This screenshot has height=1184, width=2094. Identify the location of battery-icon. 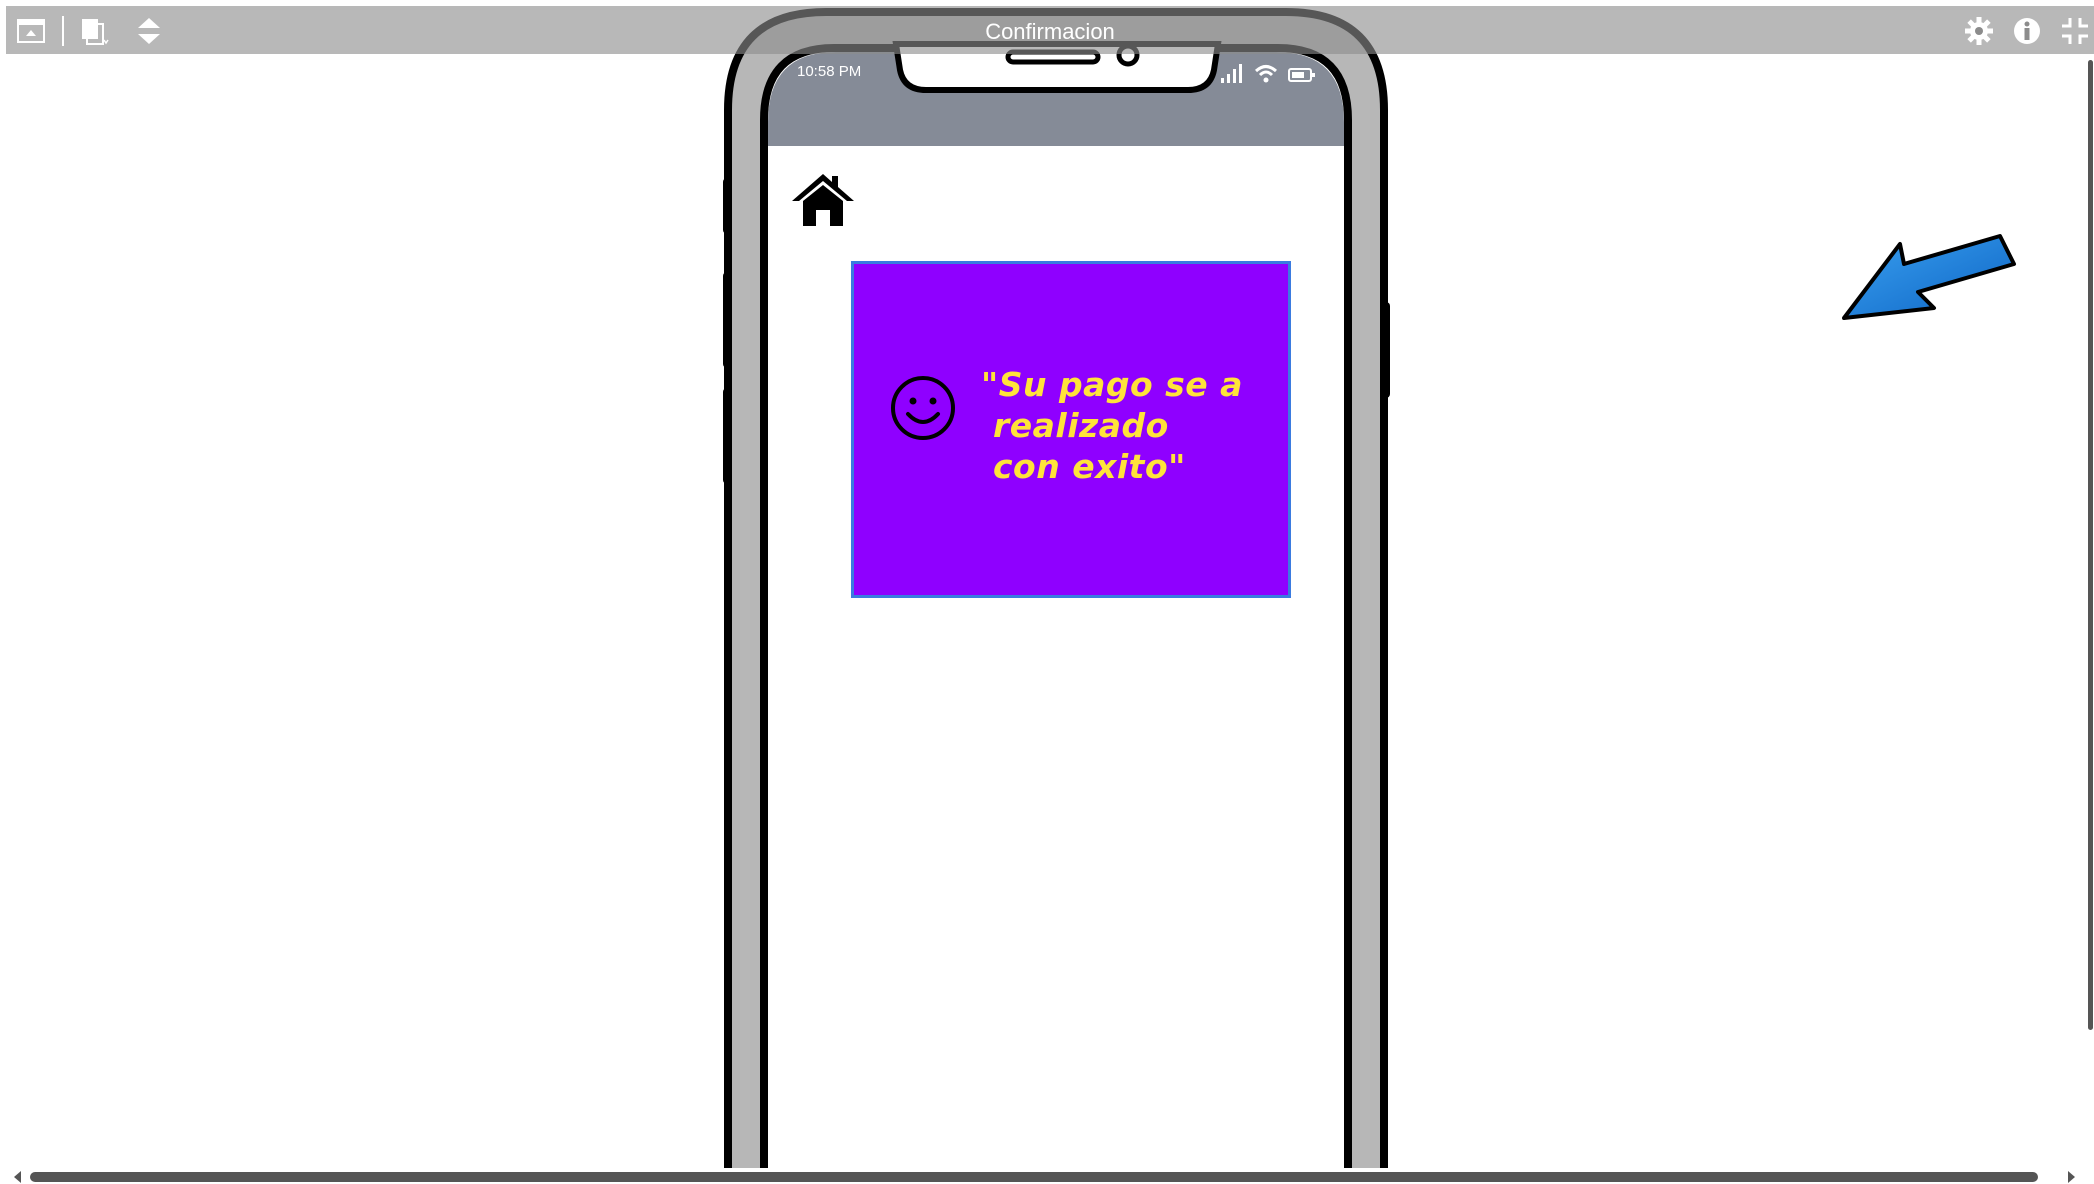
(1301, 75).